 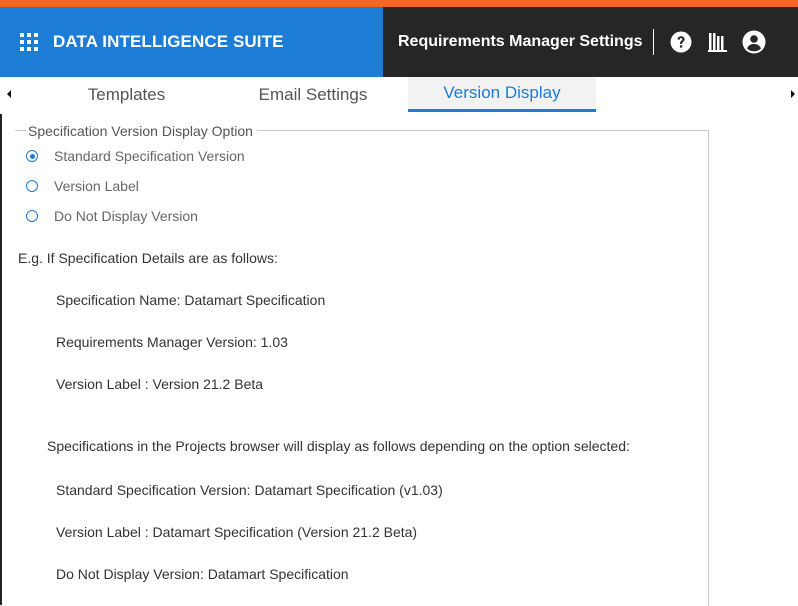 I want to click on radio-do-not-display: Do Not Display Version, so click(x=112, y=216).